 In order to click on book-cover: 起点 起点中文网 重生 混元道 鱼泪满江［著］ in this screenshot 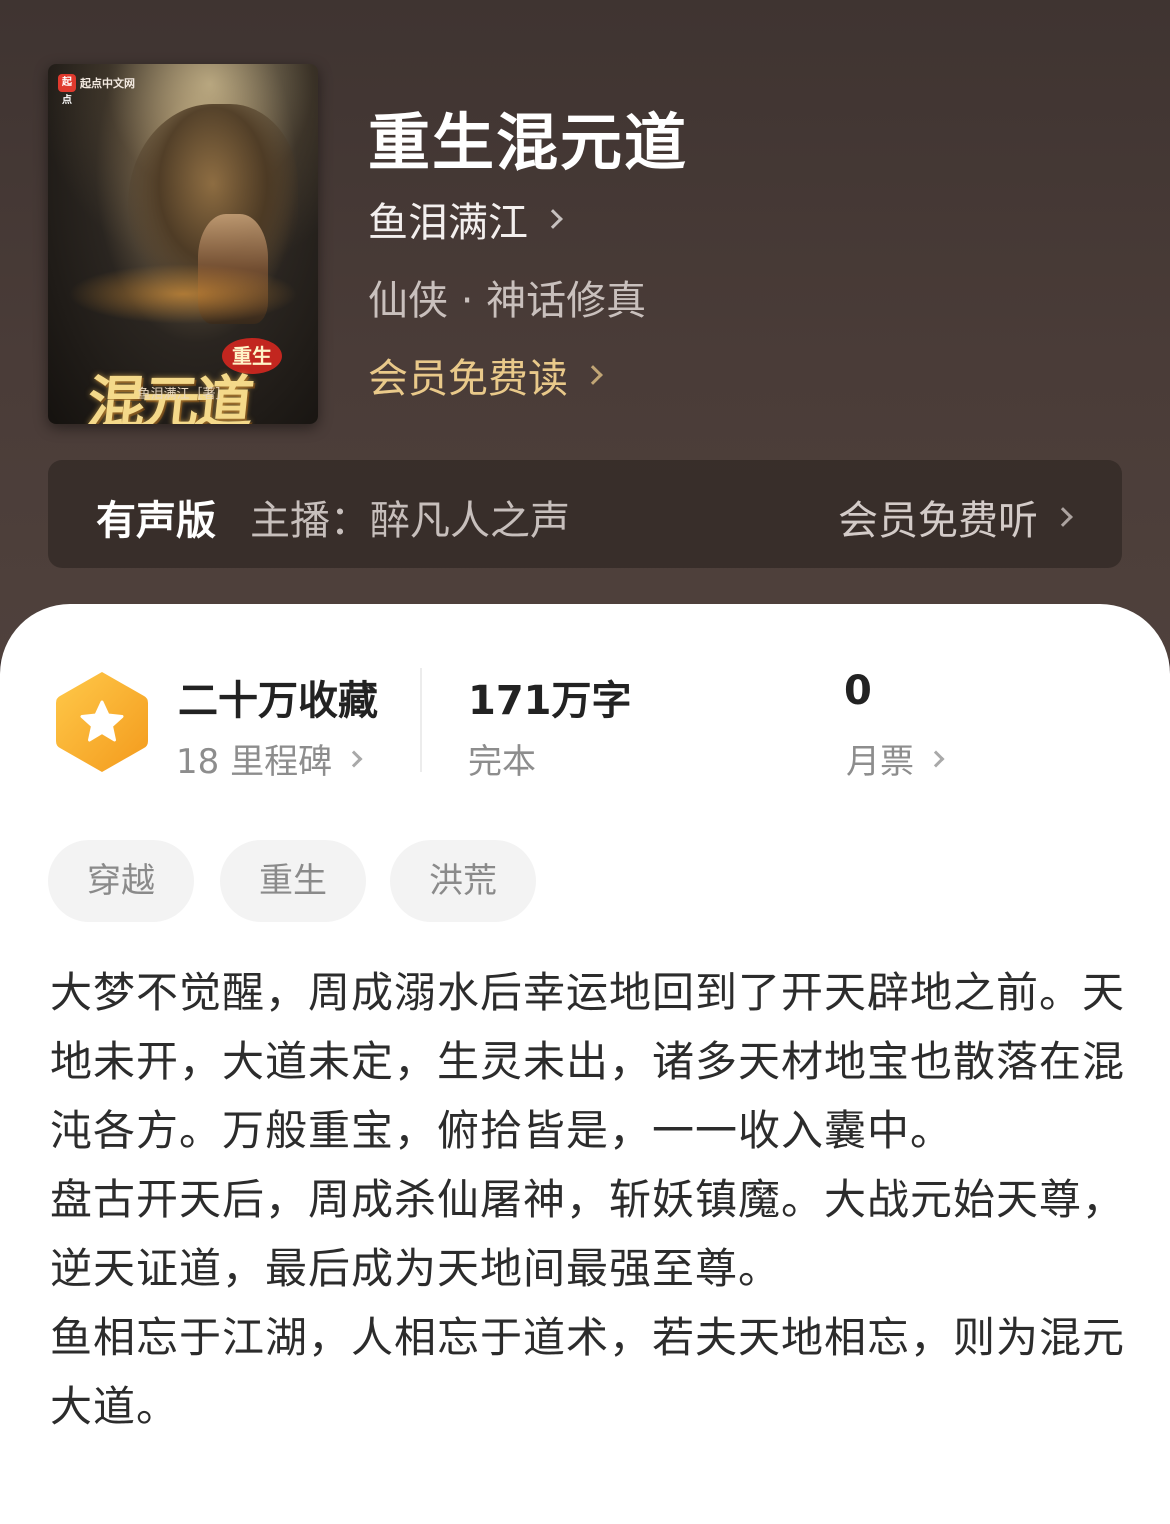, I will do `click(183, 244)`.